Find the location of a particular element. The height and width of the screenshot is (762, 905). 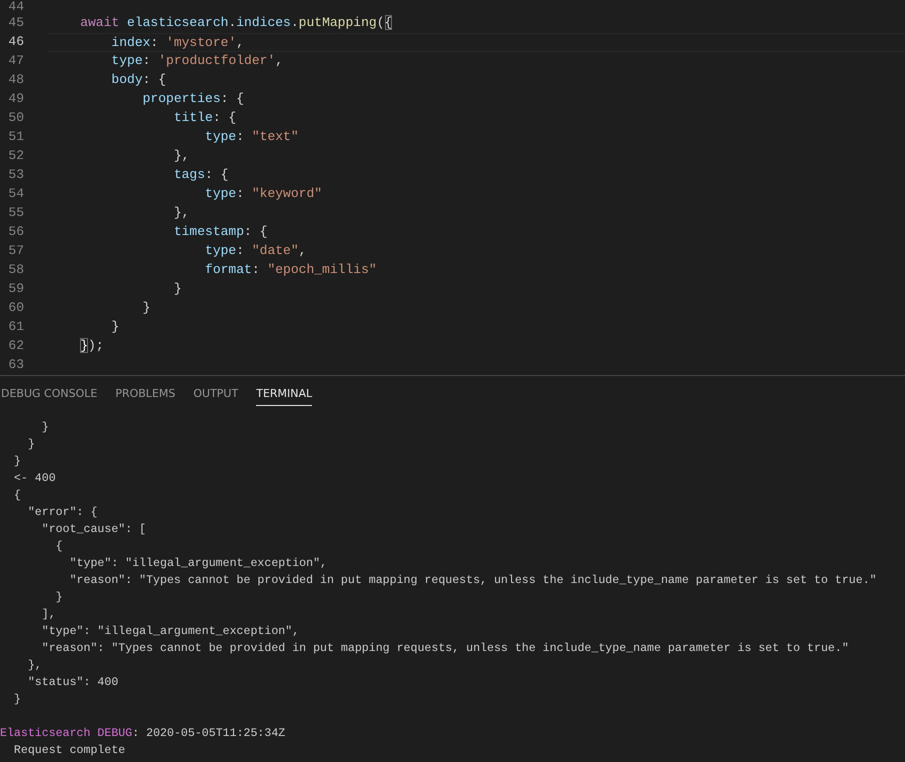

line-number: 57 is located at coordinates (15, 251).